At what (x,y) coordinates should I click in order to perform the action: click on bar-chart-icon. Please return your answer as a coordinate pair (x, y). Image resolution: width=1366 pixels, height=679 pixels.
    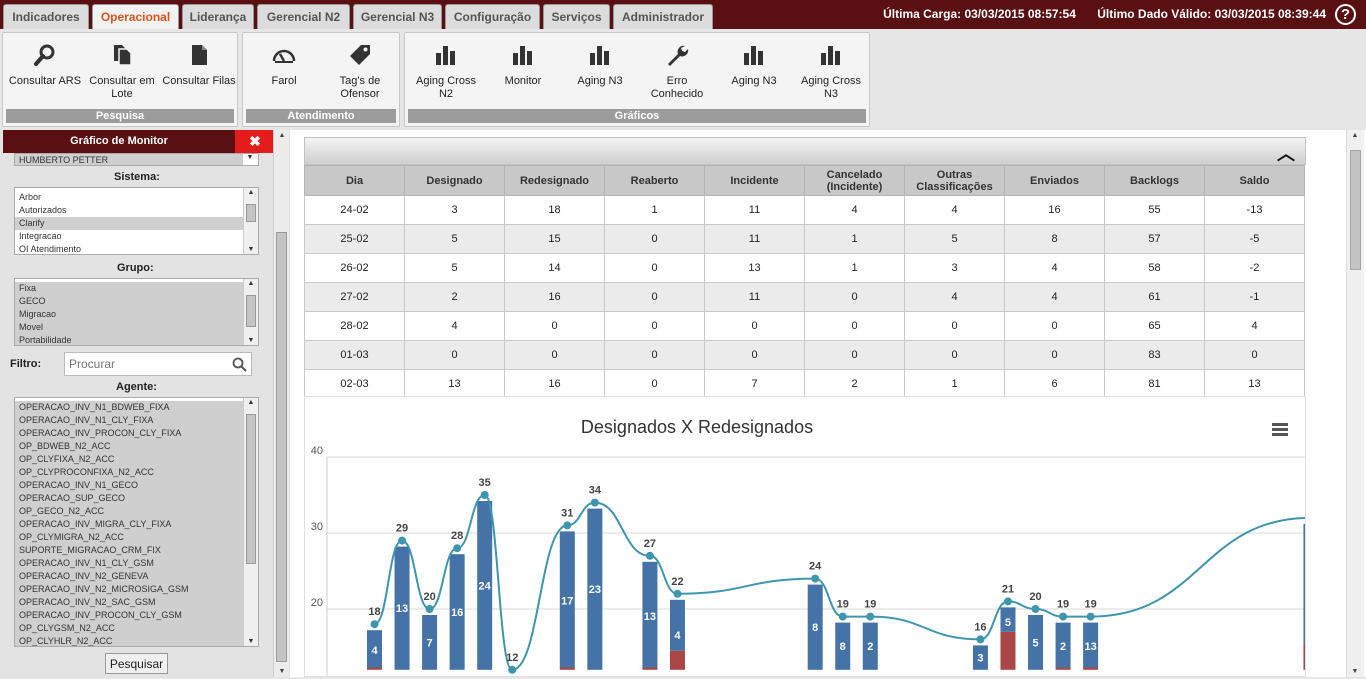
    Looking at the image, I should click on (600, 55).